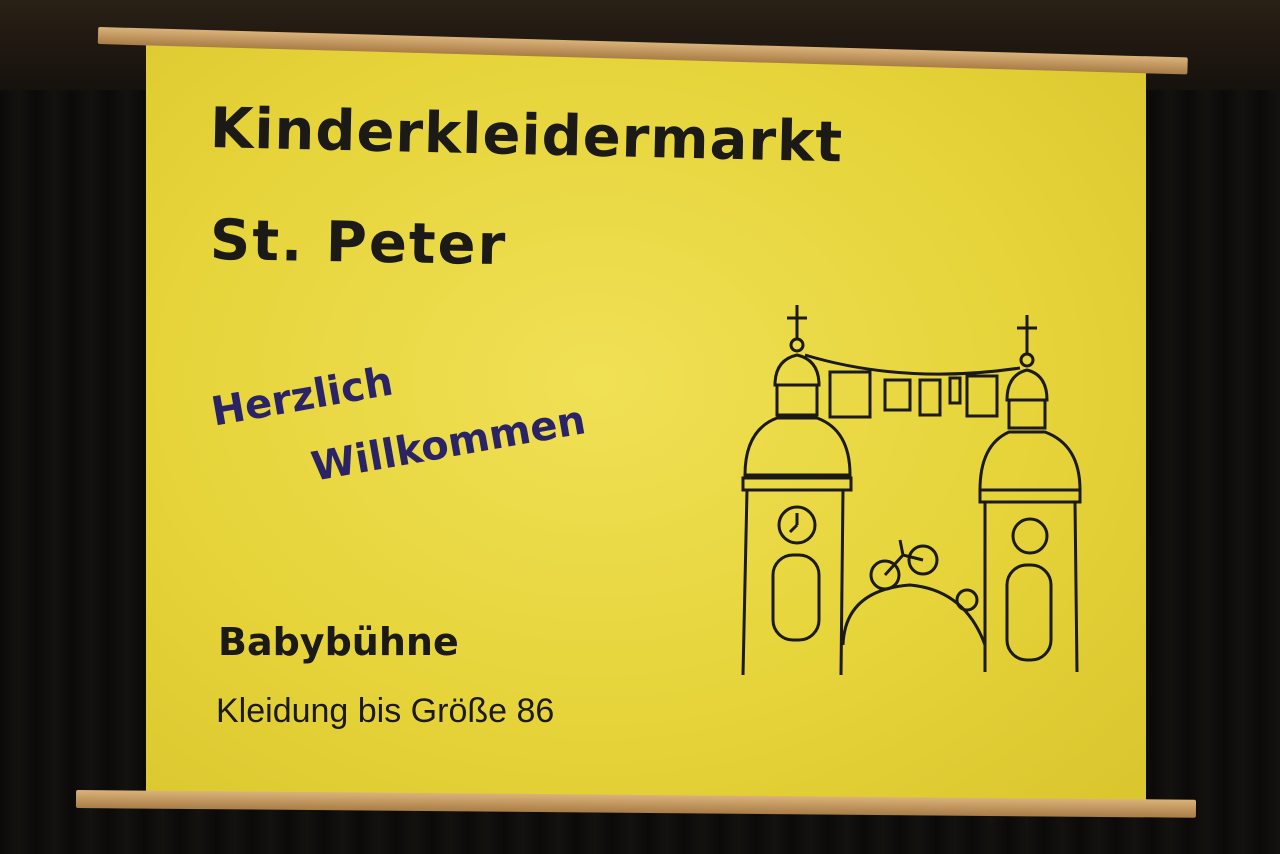 The height and width of the screenshot is (854, 1280). What do you see at coordinates (358, 243) in the screenshot?
I see `banner-title-line2: St. Peter` at bounding box center [358, 243].